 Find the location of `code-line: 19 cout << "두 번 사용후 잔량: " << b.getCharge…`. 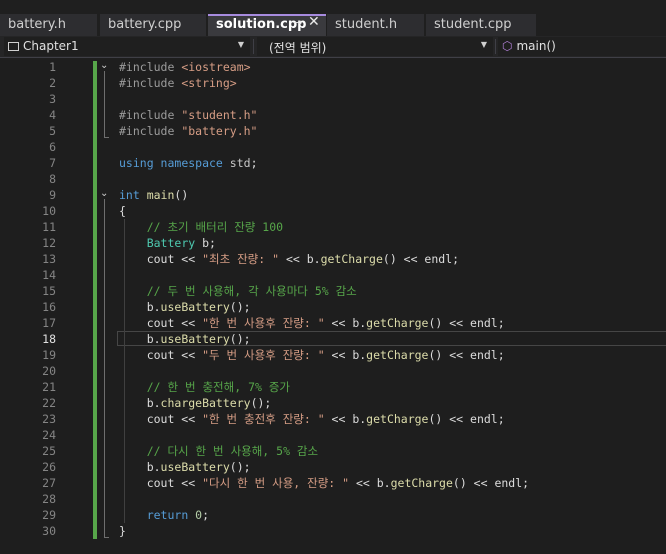

code-line: 19 cout << "두 번 사용후 잔량: " << b.getCharge… is located at coordinates (333, 355).